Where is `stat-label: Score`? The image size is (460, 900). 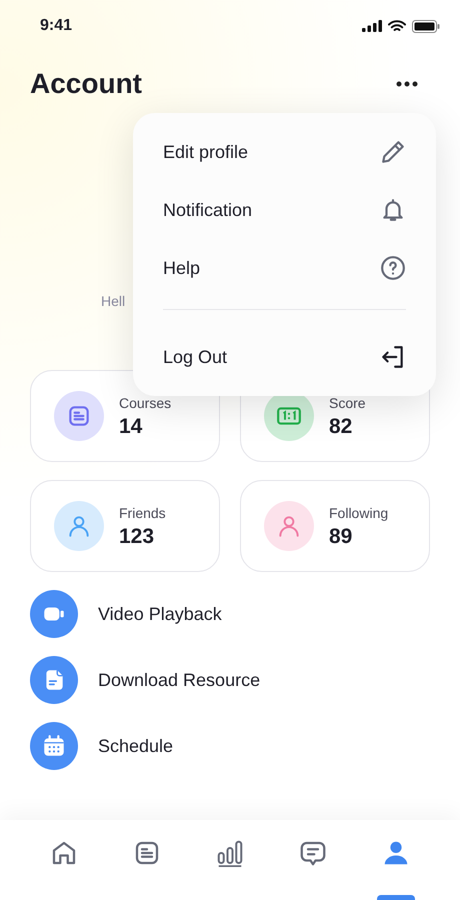 stat-label: Score is located at coordinates (347, 403).